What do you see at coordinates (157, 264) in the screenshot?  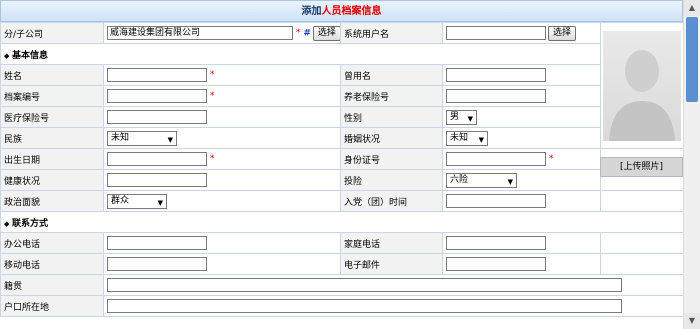 I see `mobile-field` at bounding box center [157, 264].